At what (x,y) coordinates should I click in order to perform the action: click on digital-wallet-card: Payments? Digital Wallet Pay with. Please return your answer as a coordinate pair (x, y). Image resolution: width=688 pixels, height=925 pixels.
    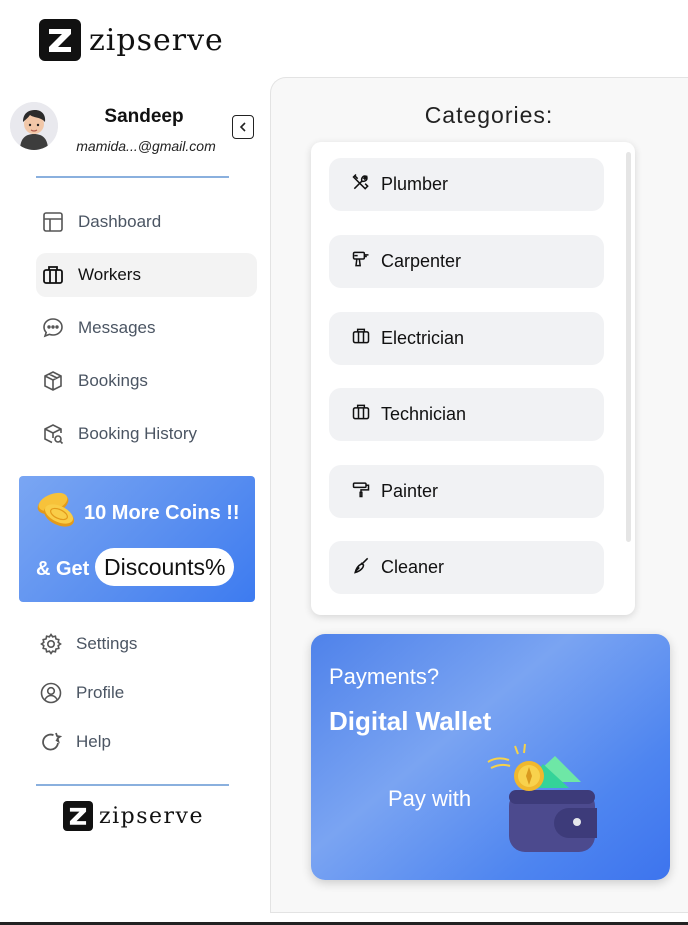
    Looking at the image, I should click on (490, 757).